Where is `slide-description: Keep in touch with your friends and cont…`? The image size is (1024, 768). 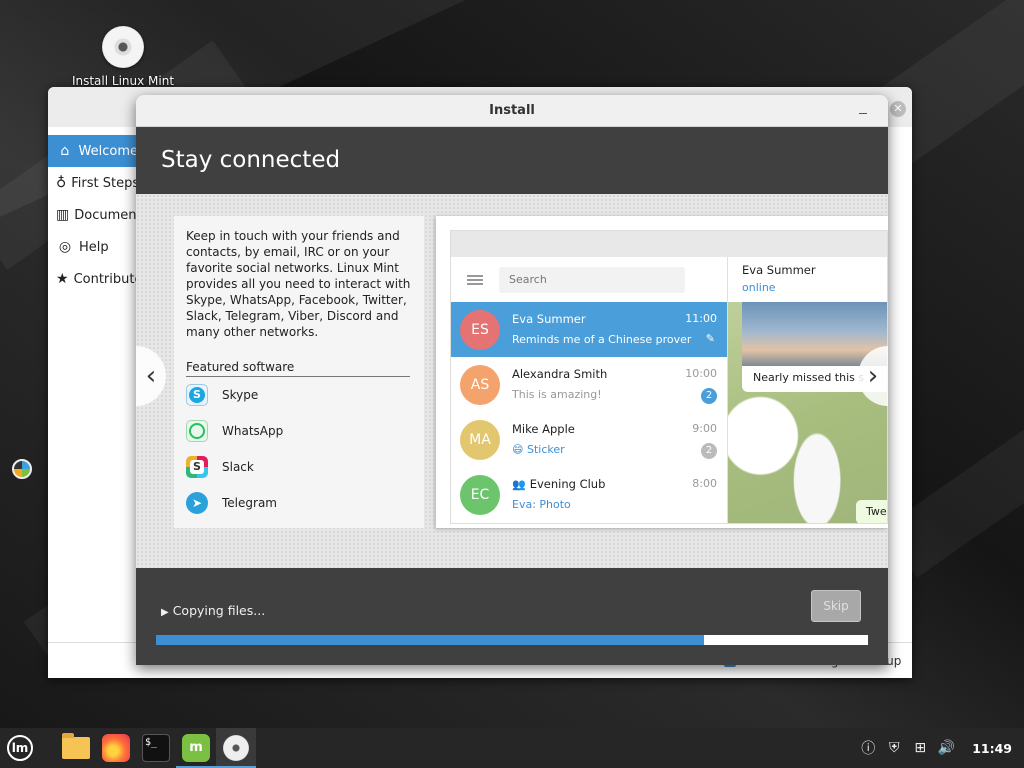 slide-description: Keep in touch with your friends and cont… is located at coordinates (298, 284).